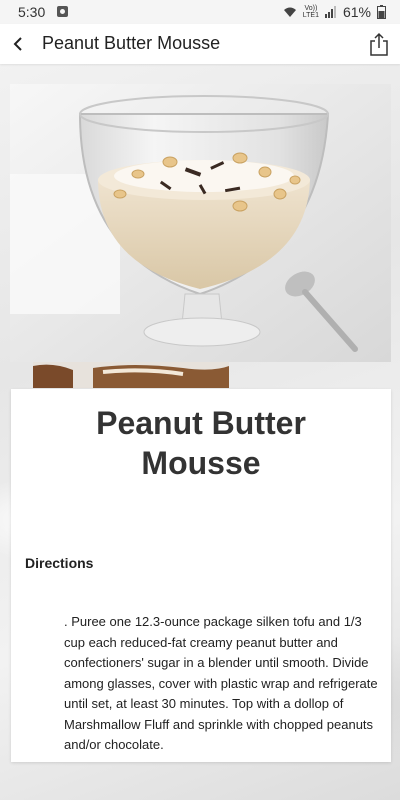  I want to click on app-bar: Peanut Butter Mousse, so click(200, 44).